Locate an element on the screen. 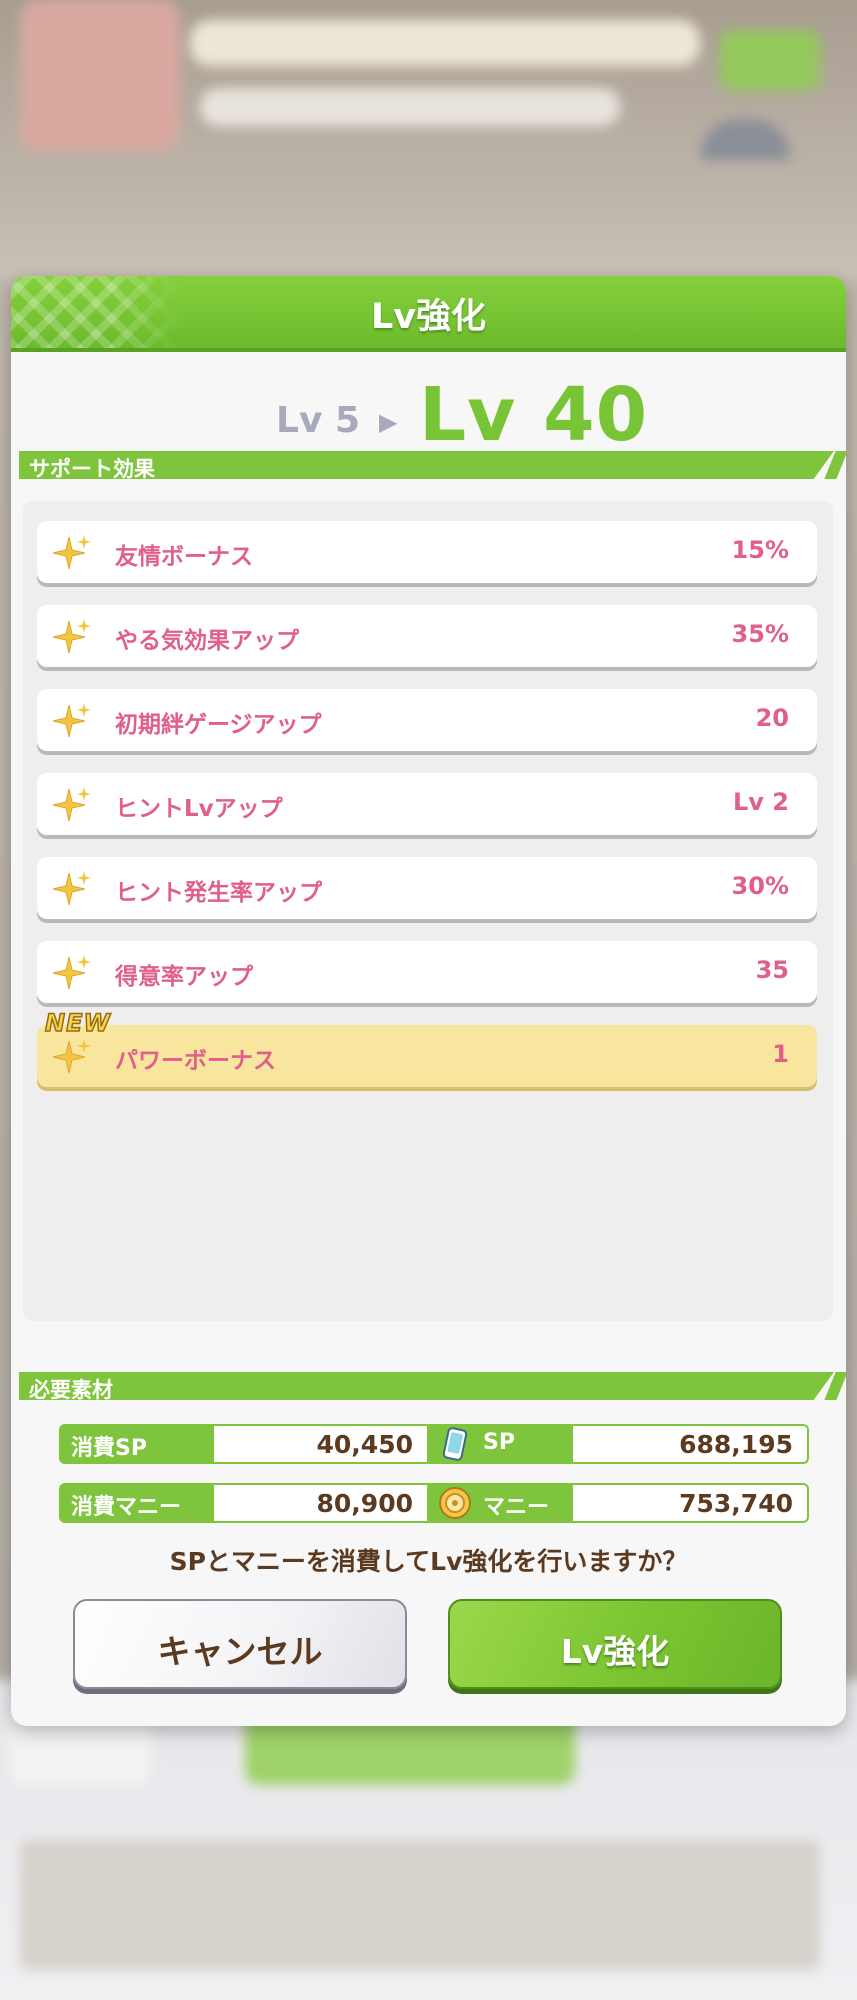 This screenshot has width=857, height=2000. cost-value: 40,450 is located at coordinates (321, 1444).